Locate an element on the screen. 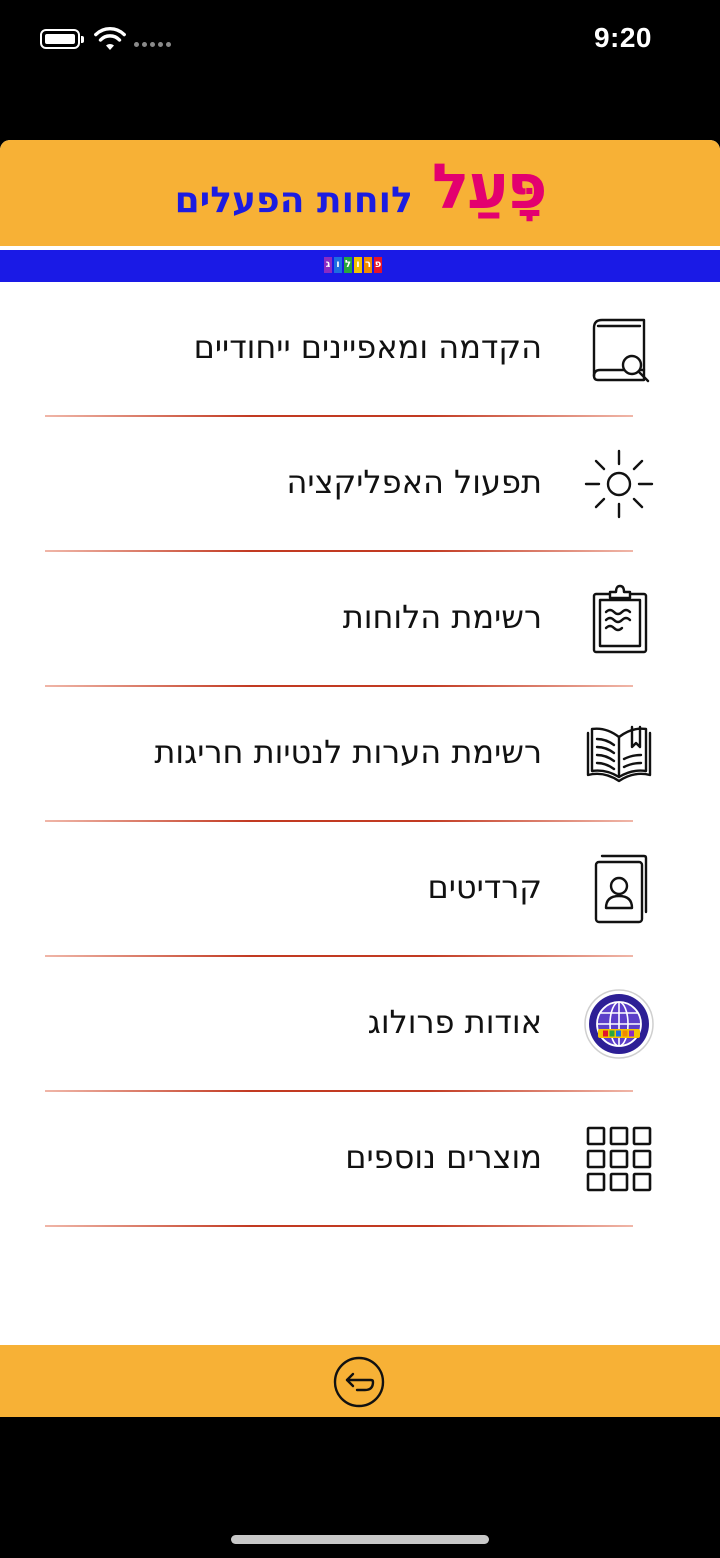 The width and height of the screenshot is (720, 1558). cellular-signal-icon is located at coordinates (152, 44).